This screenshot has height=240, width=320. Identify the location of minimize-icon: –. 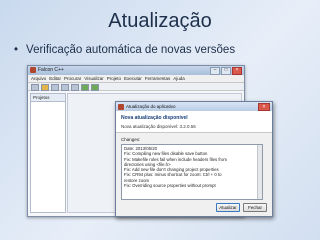
(215, 71).